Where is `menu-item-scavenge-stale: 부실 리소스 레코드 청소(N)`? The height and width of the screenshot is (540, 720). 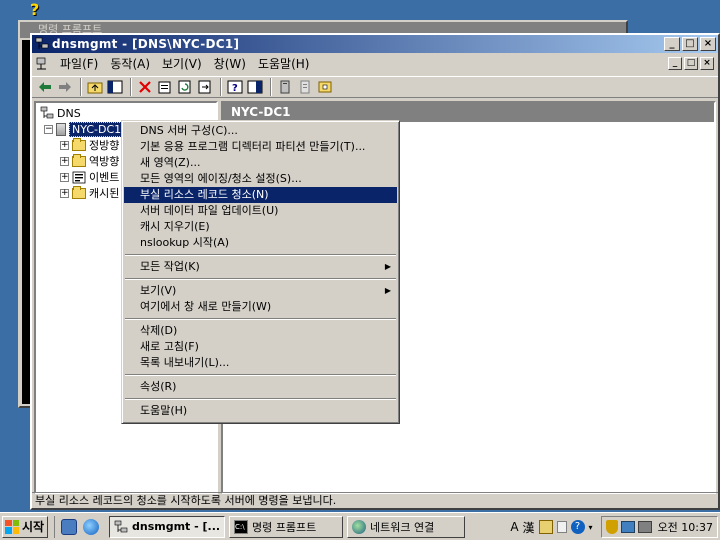 menu-item-scavenge-stale: 부실 리소스 레코드 청소(N) is located at coordinates (260, 195).